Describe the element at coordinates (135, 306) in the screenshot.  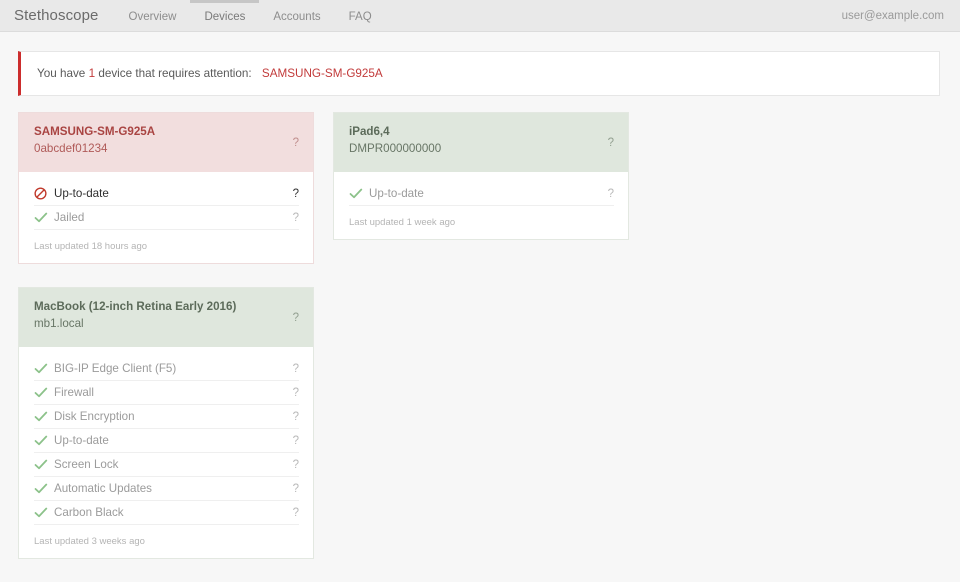
I see `device-name: MacBook (12-inch Retina Early 2016)` at that location.